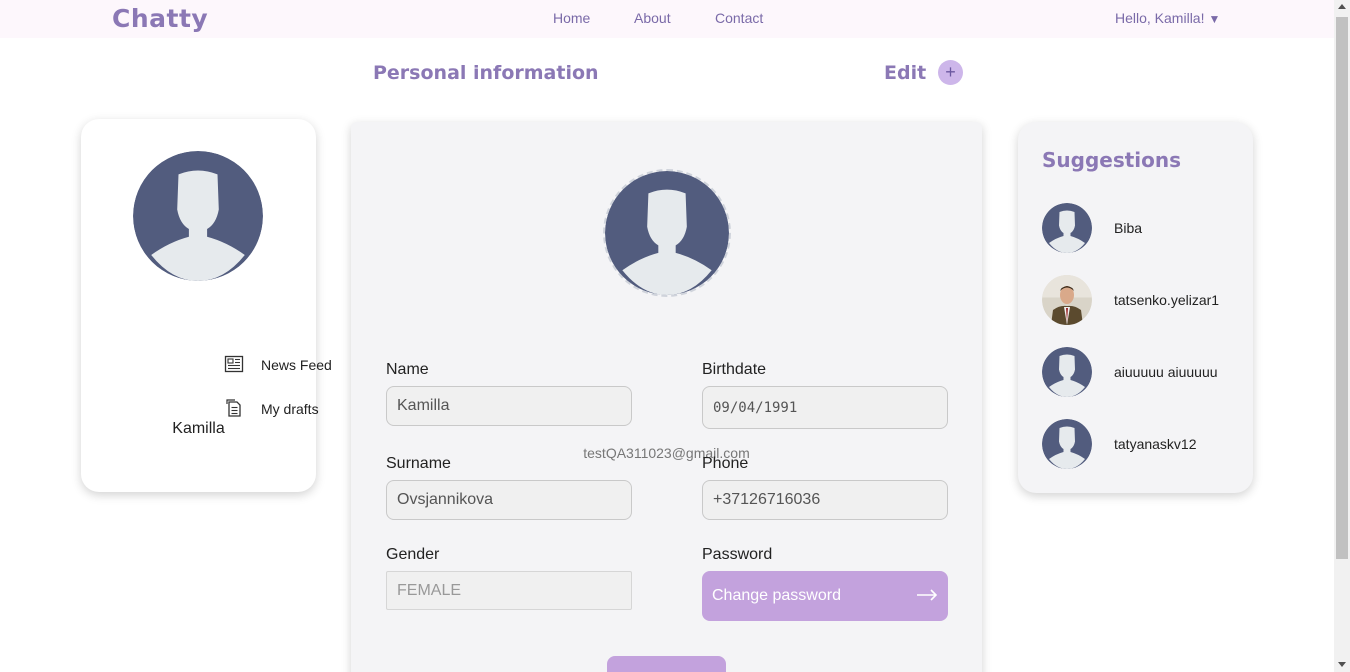  What do you see at coordinates (825, 407) in the screenshot?
I see `birthdate-field: 09/04/1991` at bounding box center [825, 407].